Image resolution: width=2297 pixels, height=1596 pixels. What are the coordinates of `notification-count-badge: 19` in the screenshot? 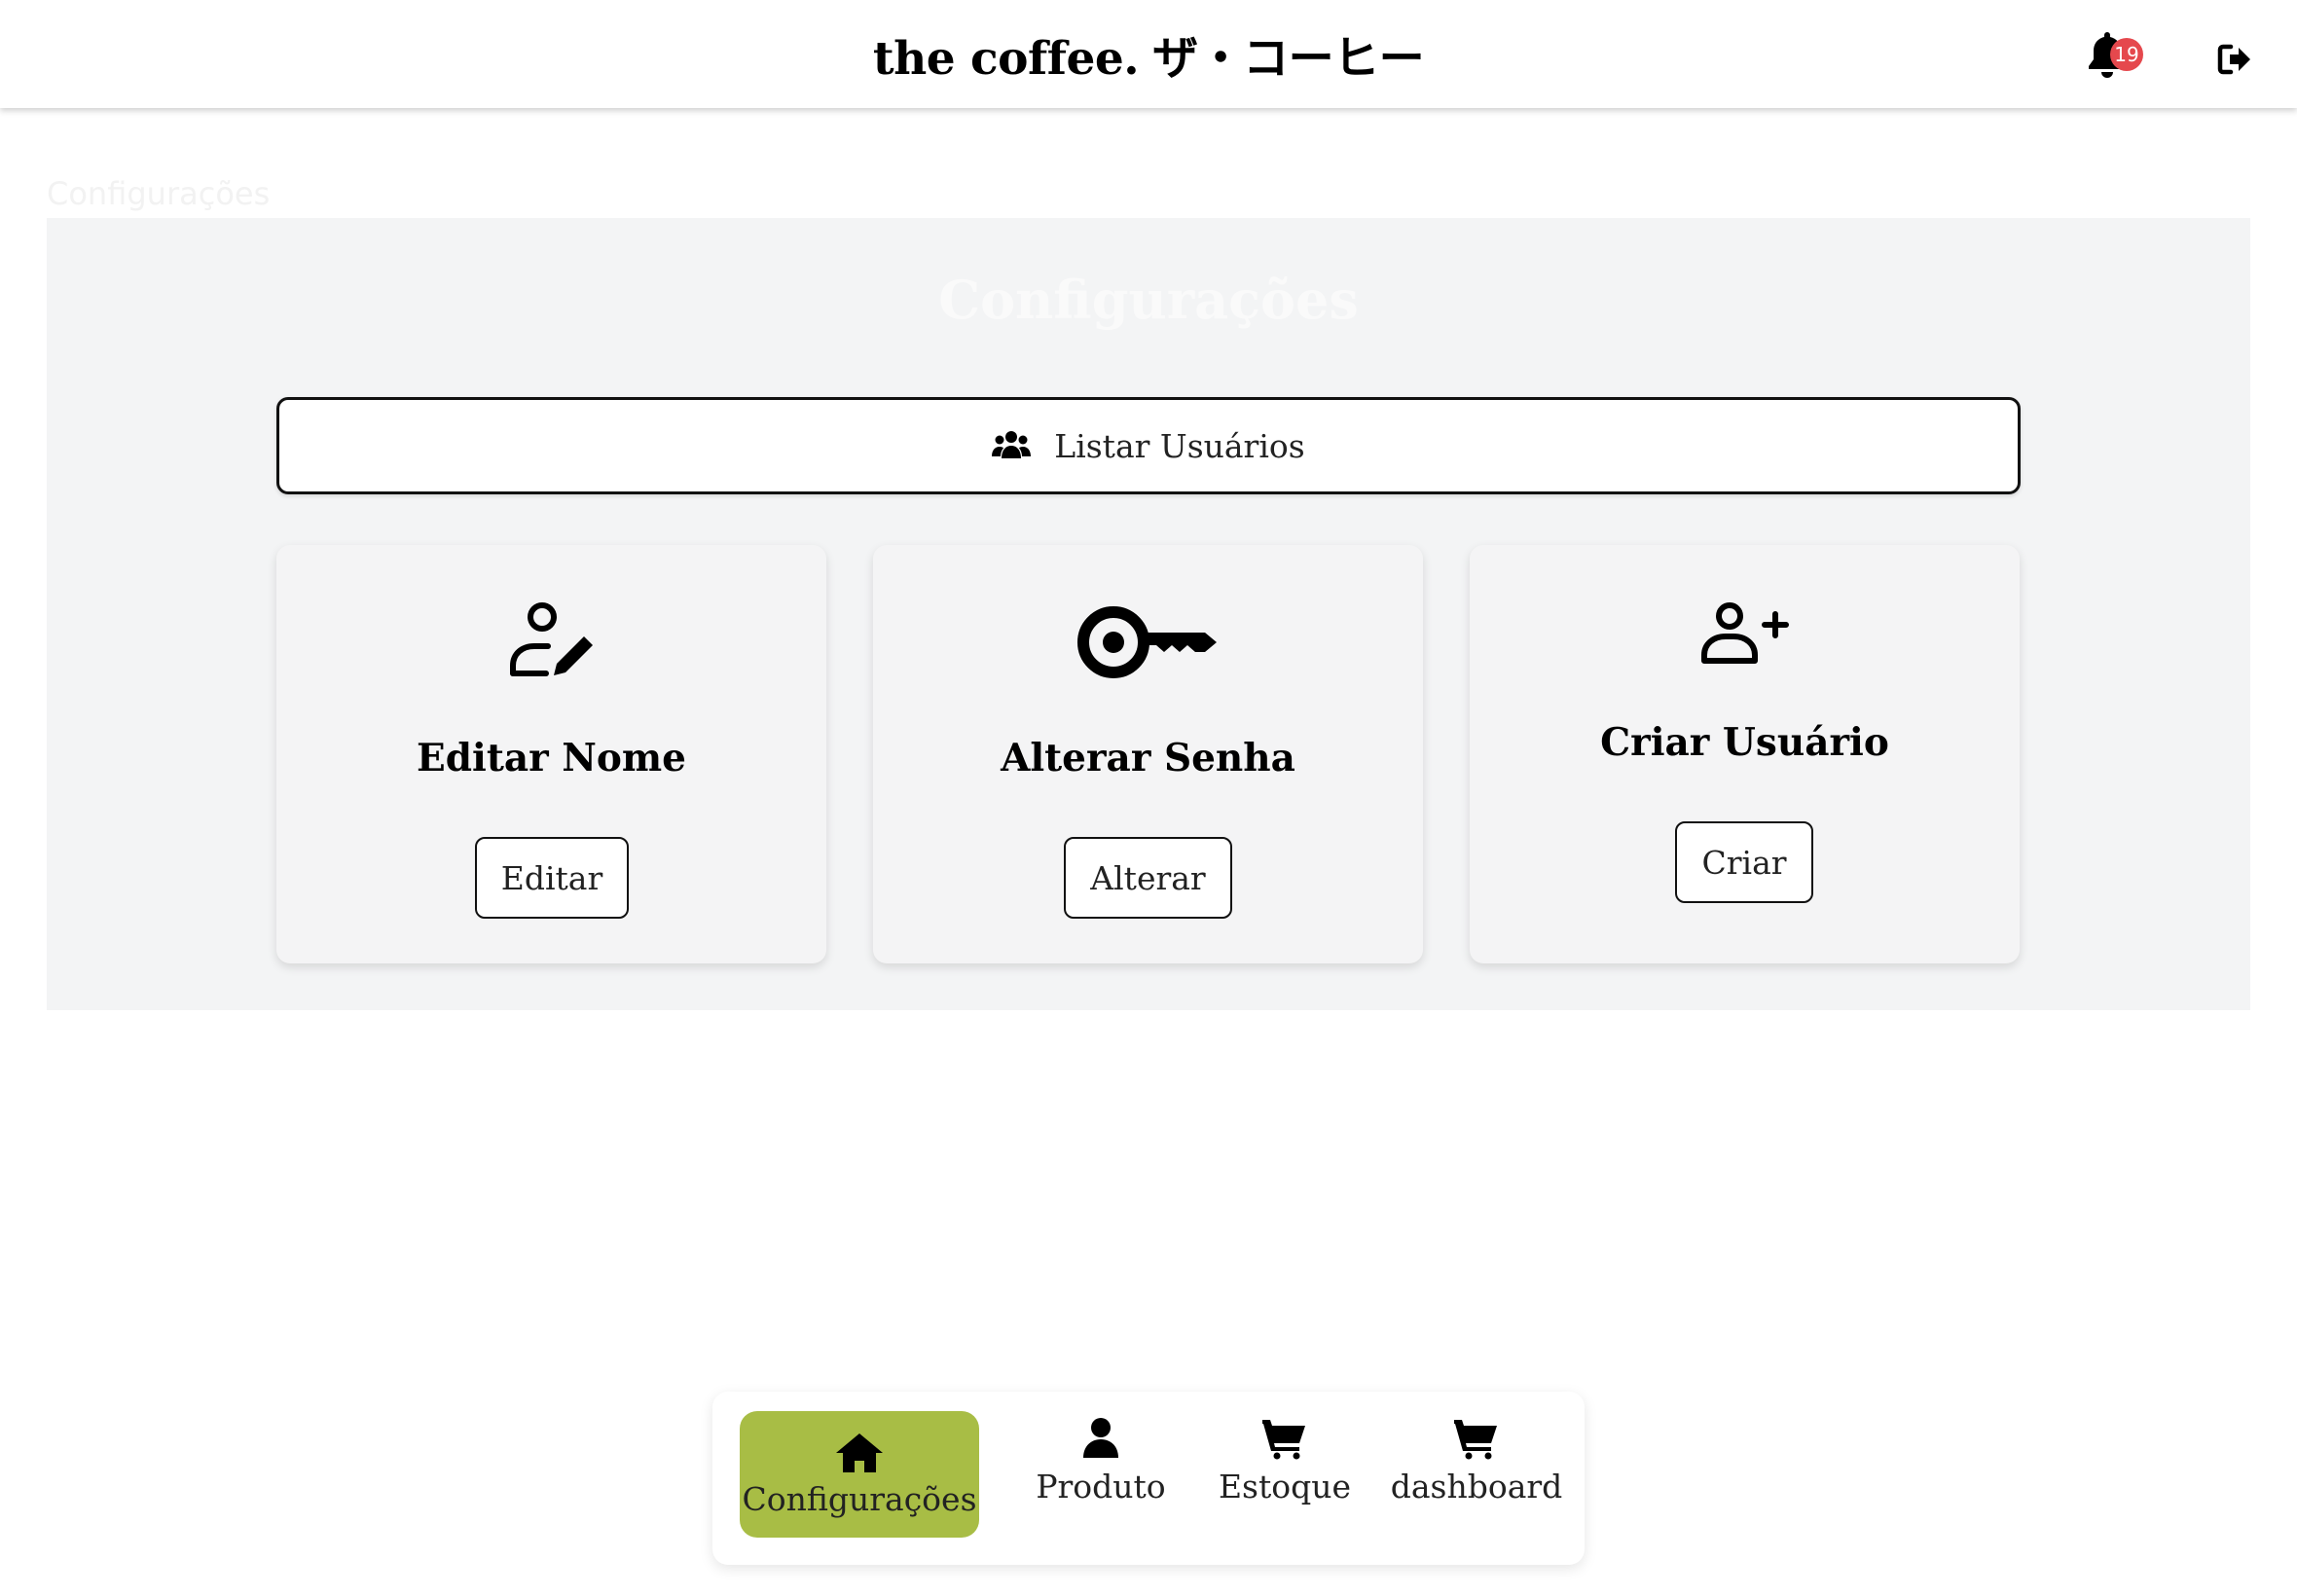 It's located at (2126, 55).